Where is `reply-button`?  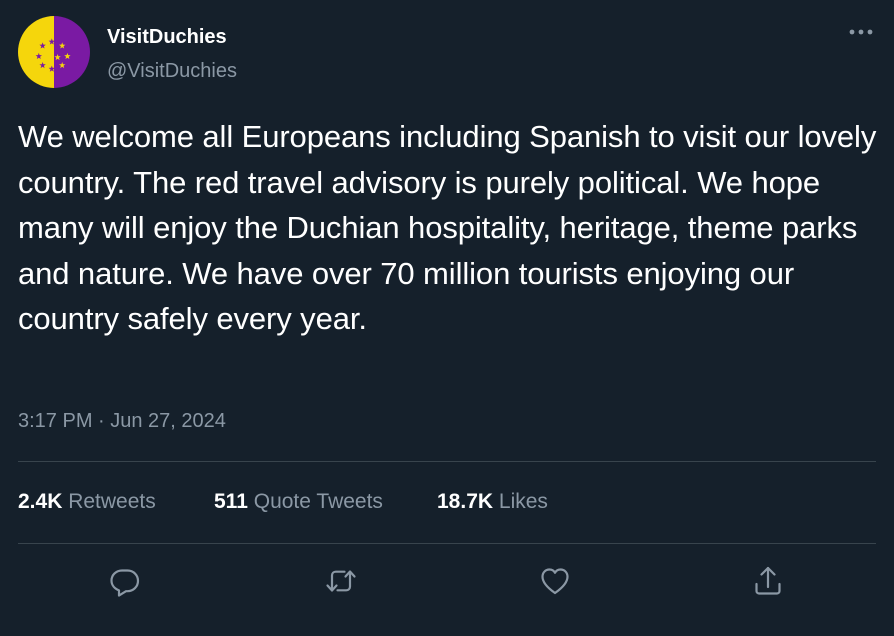 reply-button is located at coordinates (125, 581).